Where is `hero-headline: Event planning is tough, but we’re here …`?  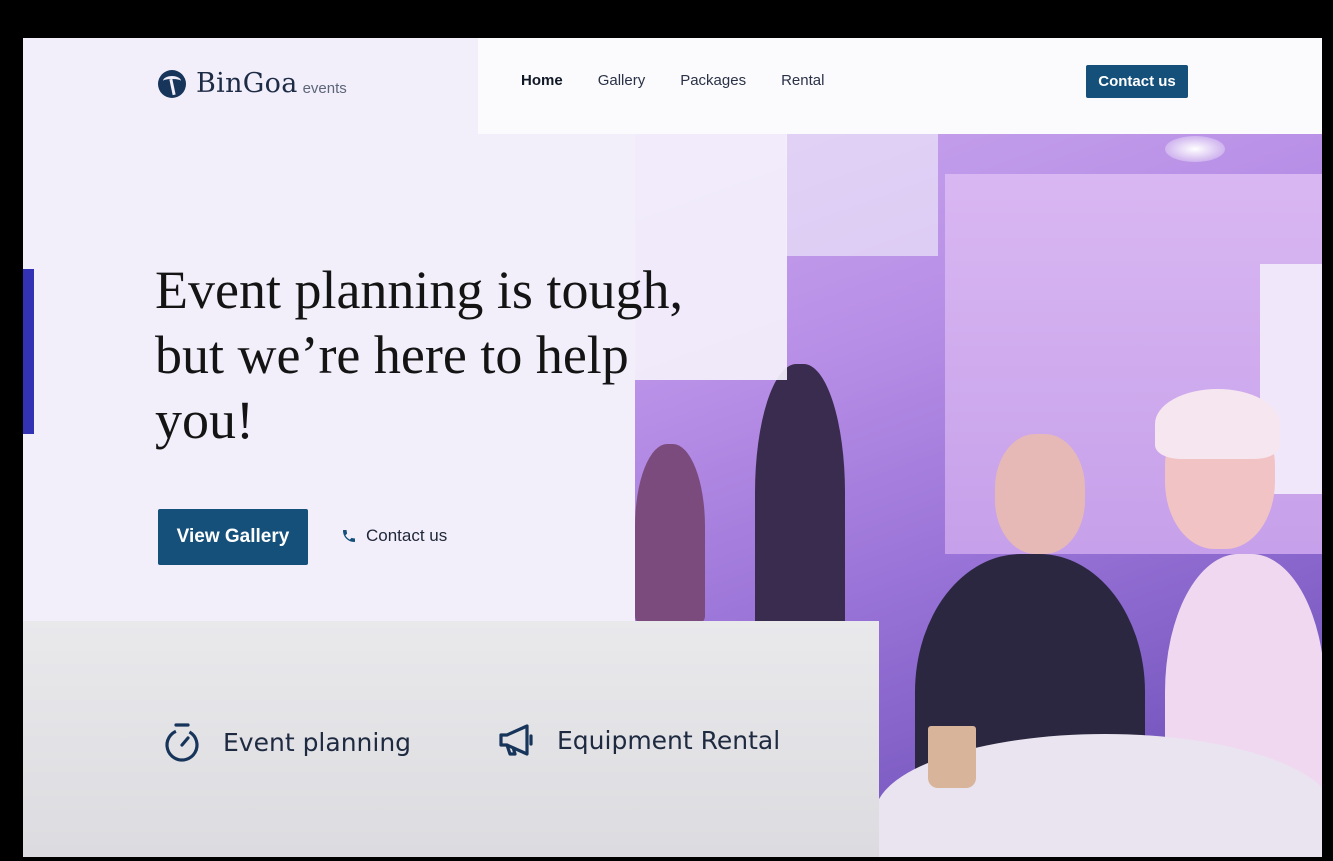 hero-headline: Event planning is tough, but we’re here … is located at coordinates (455, 355).